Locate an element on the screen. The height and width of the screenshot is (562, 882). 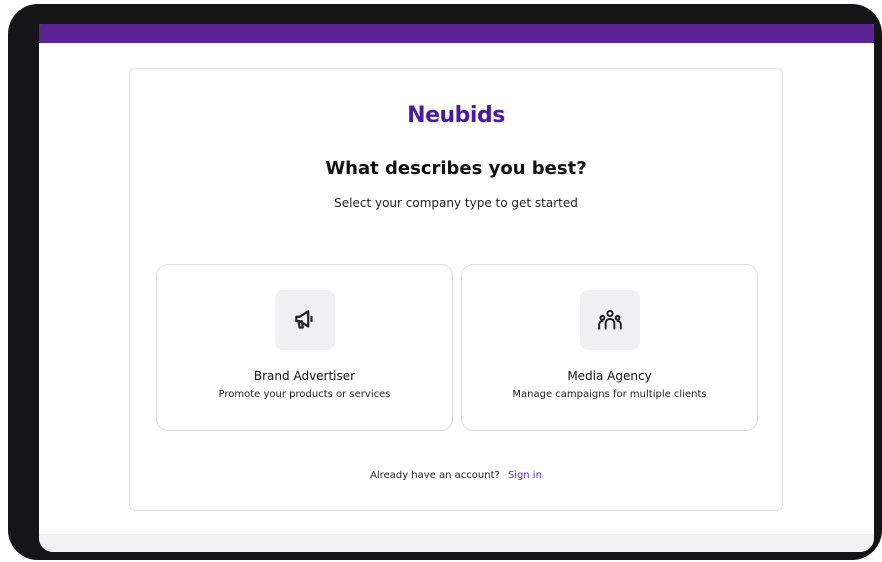
option-title: Media Agency is located at coordinates (609, 376).